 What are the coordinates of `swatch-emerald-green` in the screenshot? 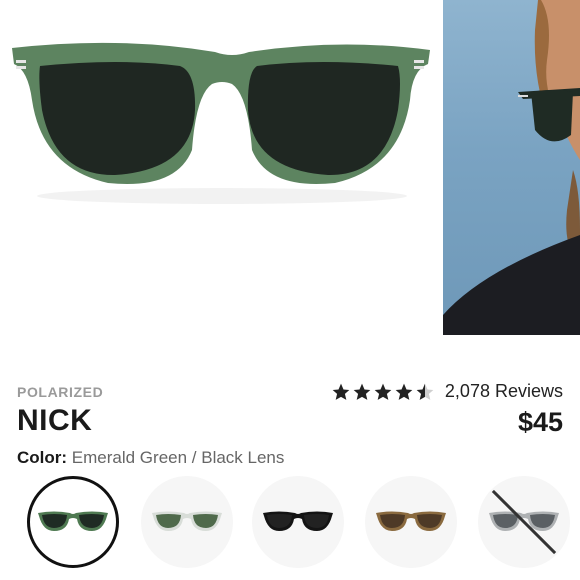 It's located at (73, 522).